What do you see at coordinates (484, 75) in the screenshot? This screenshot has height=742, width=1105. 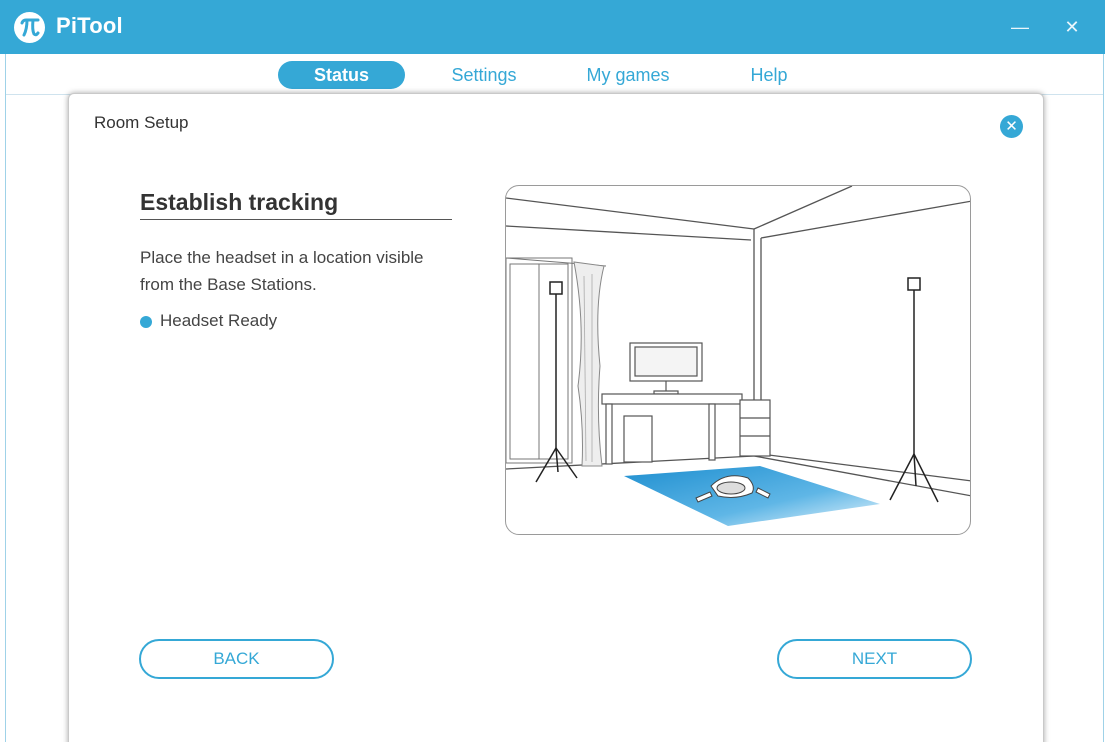 I see `tab-settings: Settings` at bounding box center [484, 75].